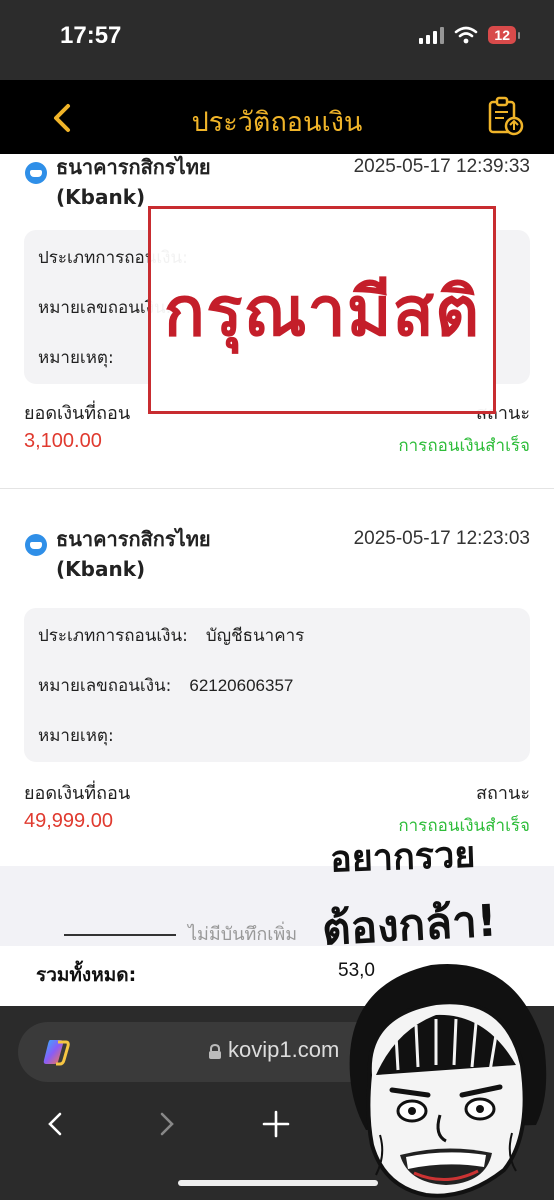  I want to click on status-time: 17:57, so click(91, 35).